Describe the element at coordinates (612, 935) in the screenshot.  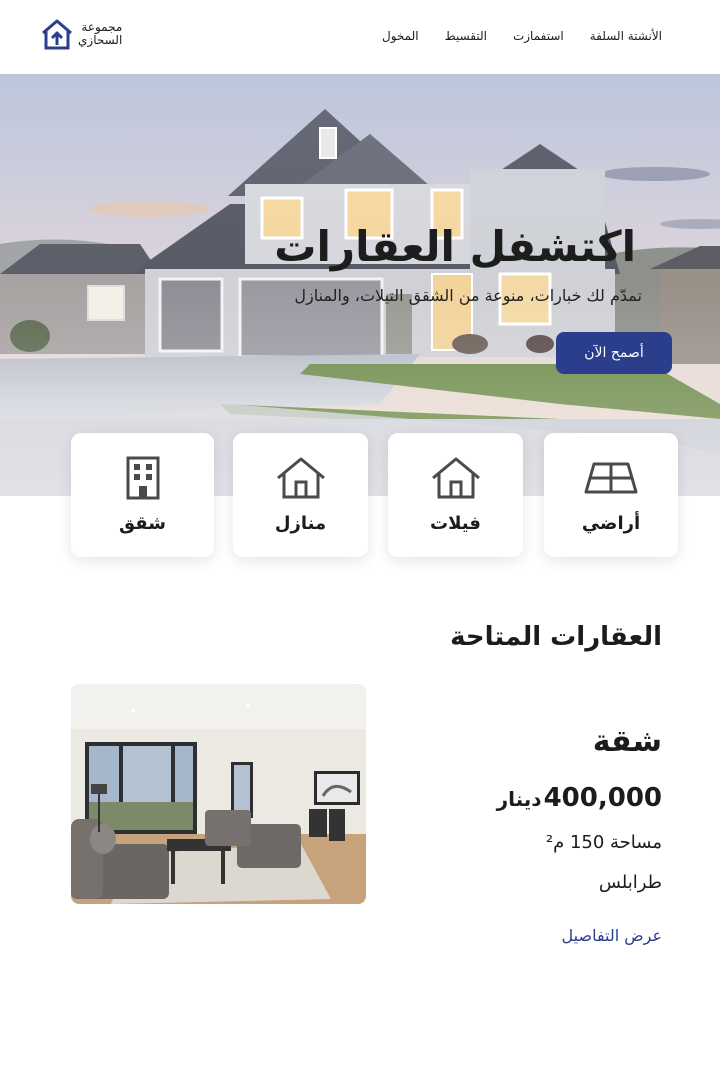
I see `view-details-link: عرض التفاصيل` at that location.